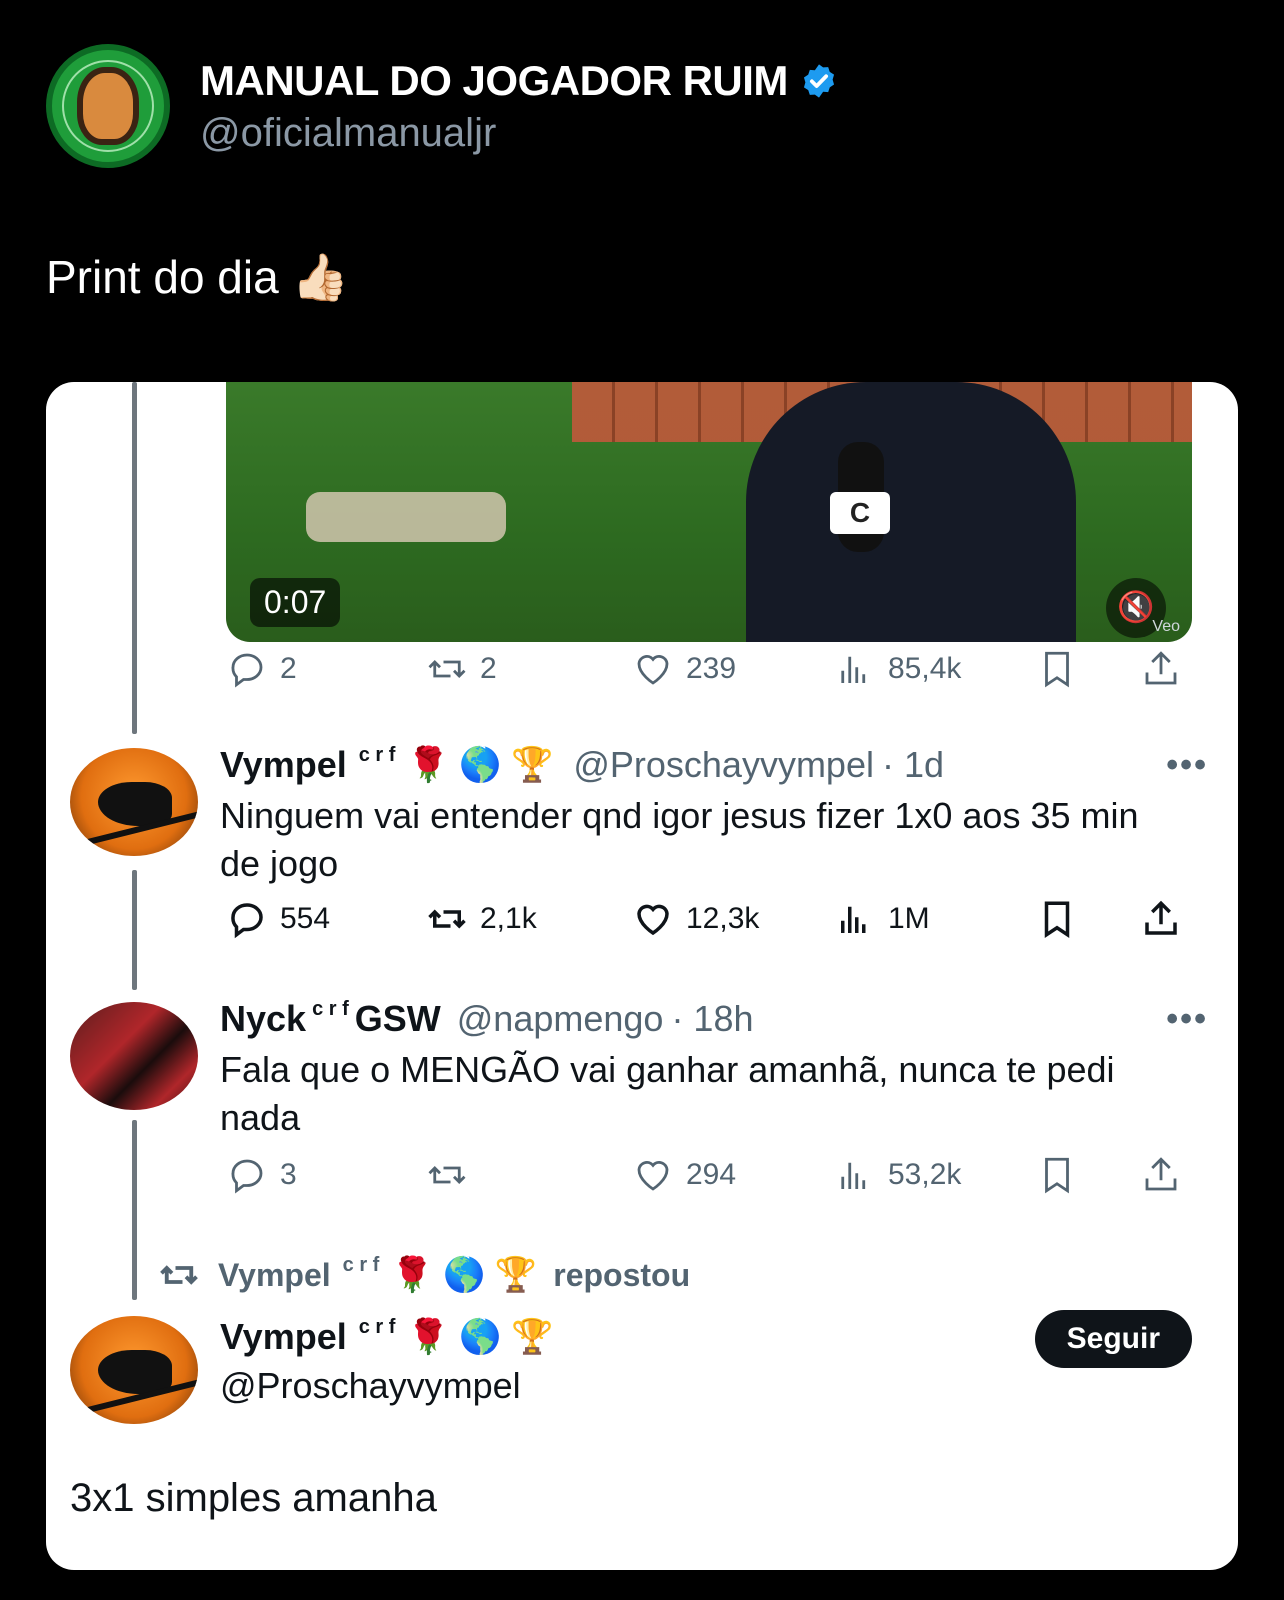 The width and height of the screenshot is (1284, 1600). Describe the element at coordinates (253, 1498) in the screenshot. I see `post-text: 3x1 simples amanha` at that location.